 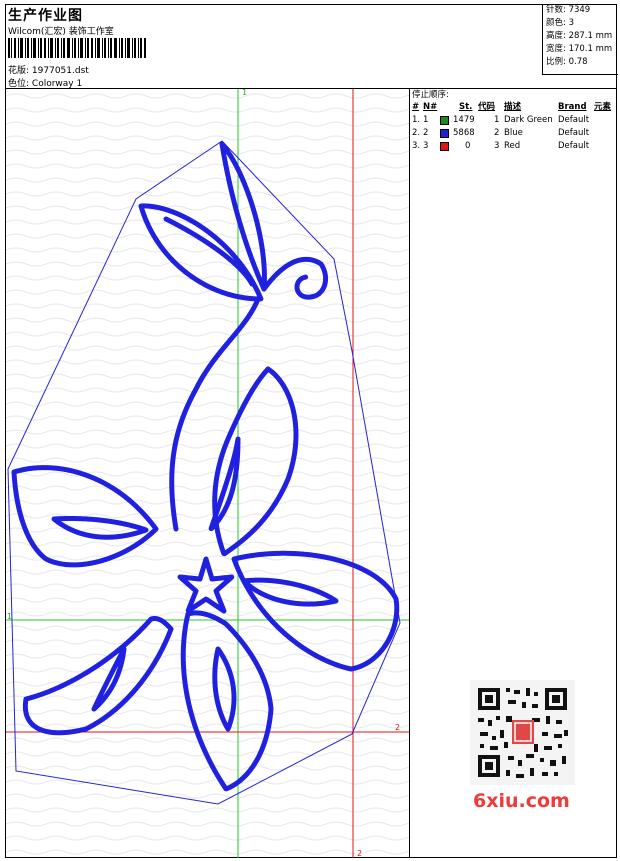 I want to click on table-row: 2. 2 5868 2 Blue Default, so click(x=513, y=133).